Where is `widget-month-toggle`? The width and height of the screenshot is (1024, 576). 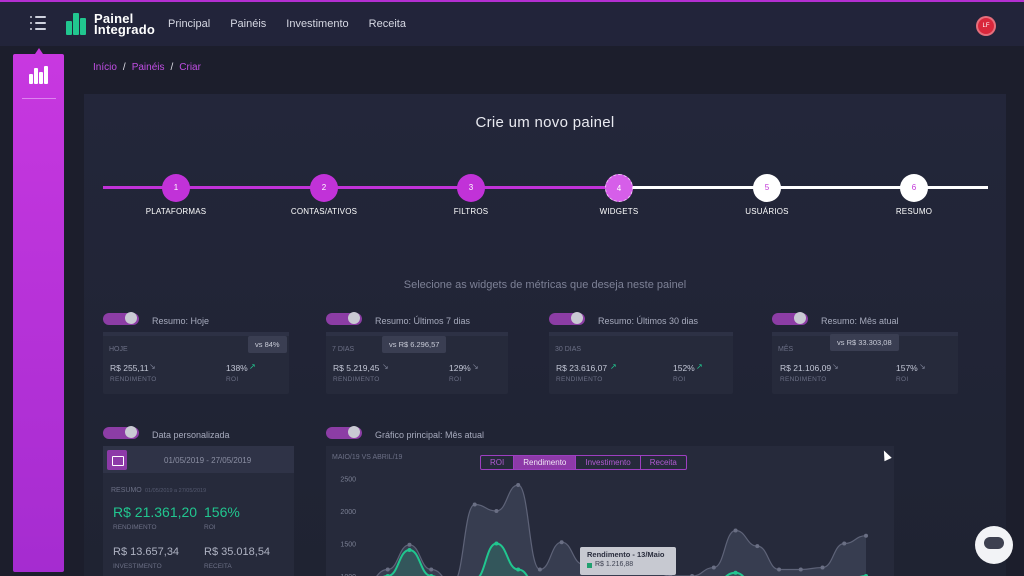 widget-month-toggle is located at coordinates (790, 318).